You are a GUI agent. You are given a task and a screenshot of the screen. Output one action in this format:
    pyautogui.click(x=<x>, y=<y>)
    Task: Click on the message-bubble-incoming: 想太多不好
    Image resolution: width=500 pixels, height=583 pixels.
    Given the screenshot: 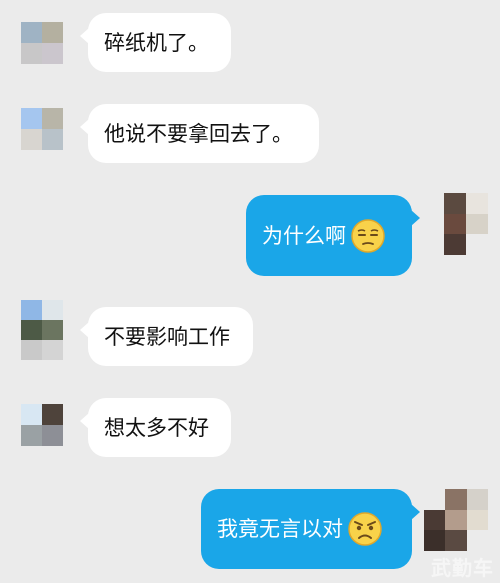 What is the action you would take?
    pyautogui.click(x=155, y=427)
    